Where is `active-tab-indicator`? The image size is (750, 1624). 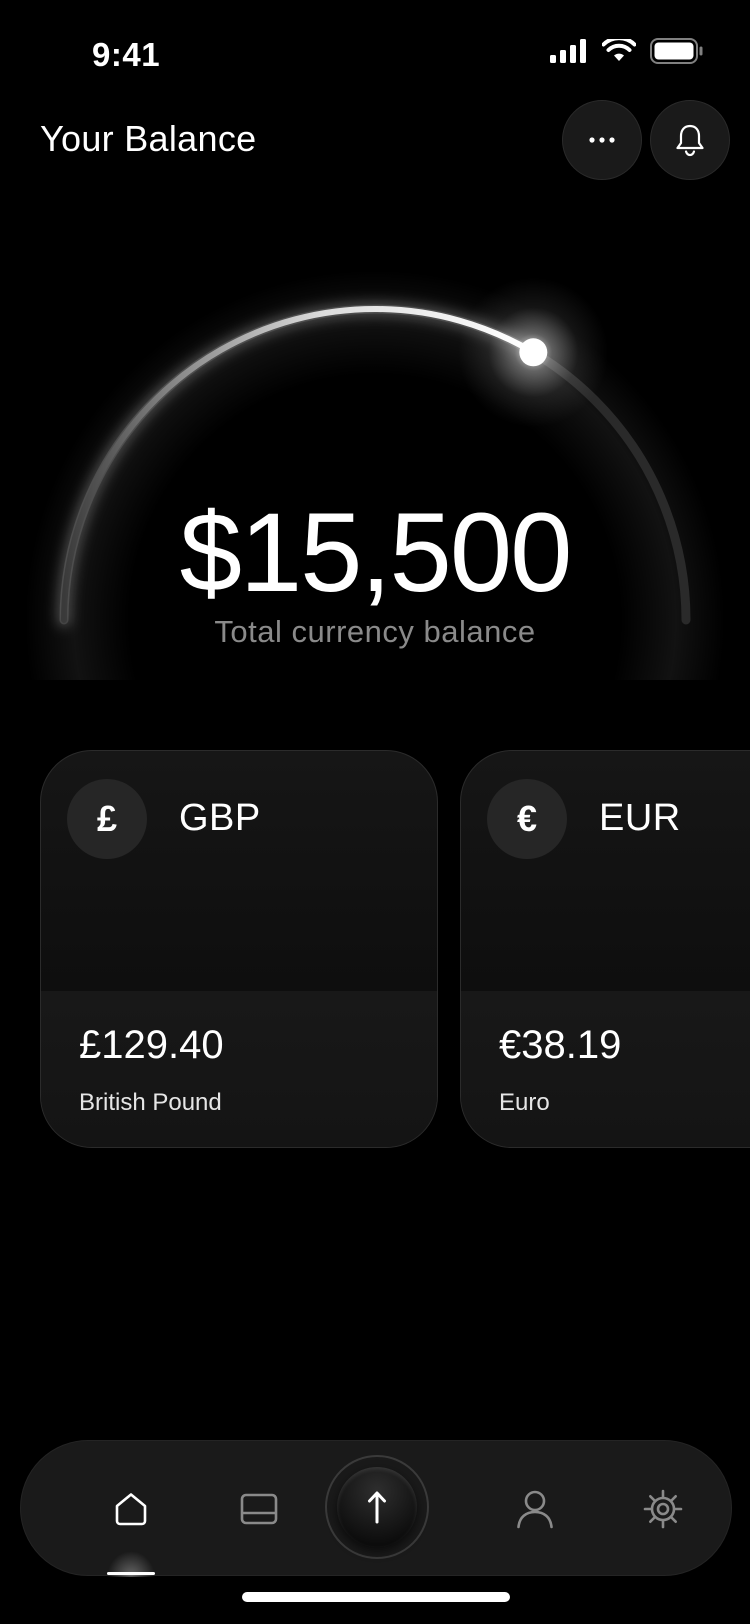 active-tab-indicator is located at coordinates (131, 1573).